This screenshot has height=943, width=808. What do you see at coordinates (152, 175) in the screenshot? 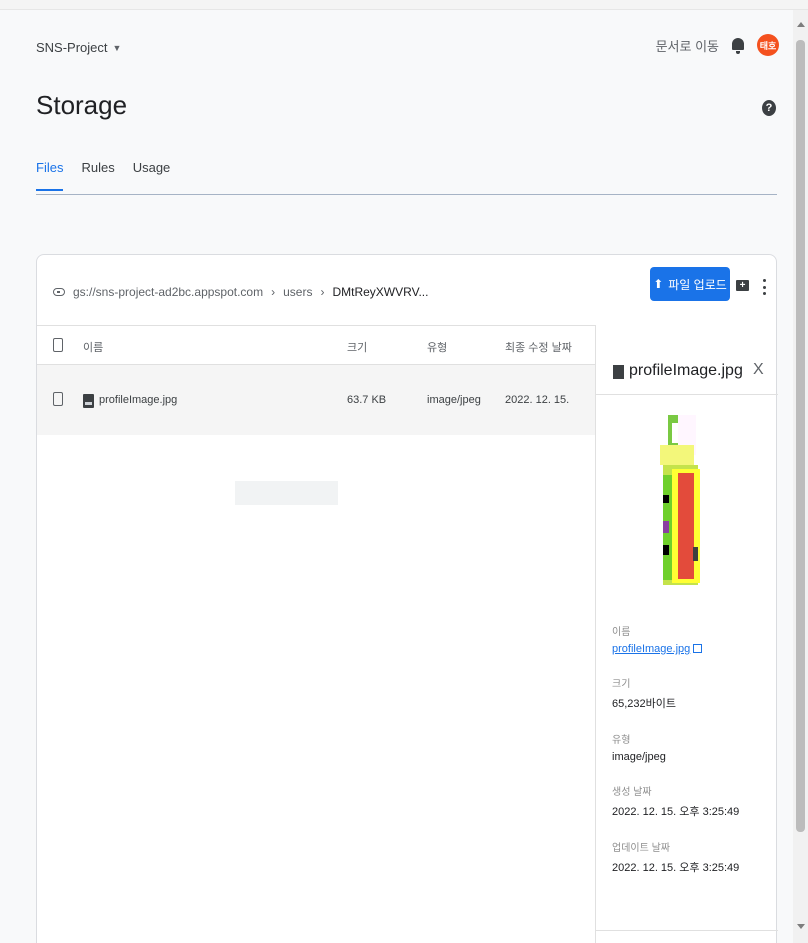
I see `tab-usage: Usage` at bounding box center [152, 175].